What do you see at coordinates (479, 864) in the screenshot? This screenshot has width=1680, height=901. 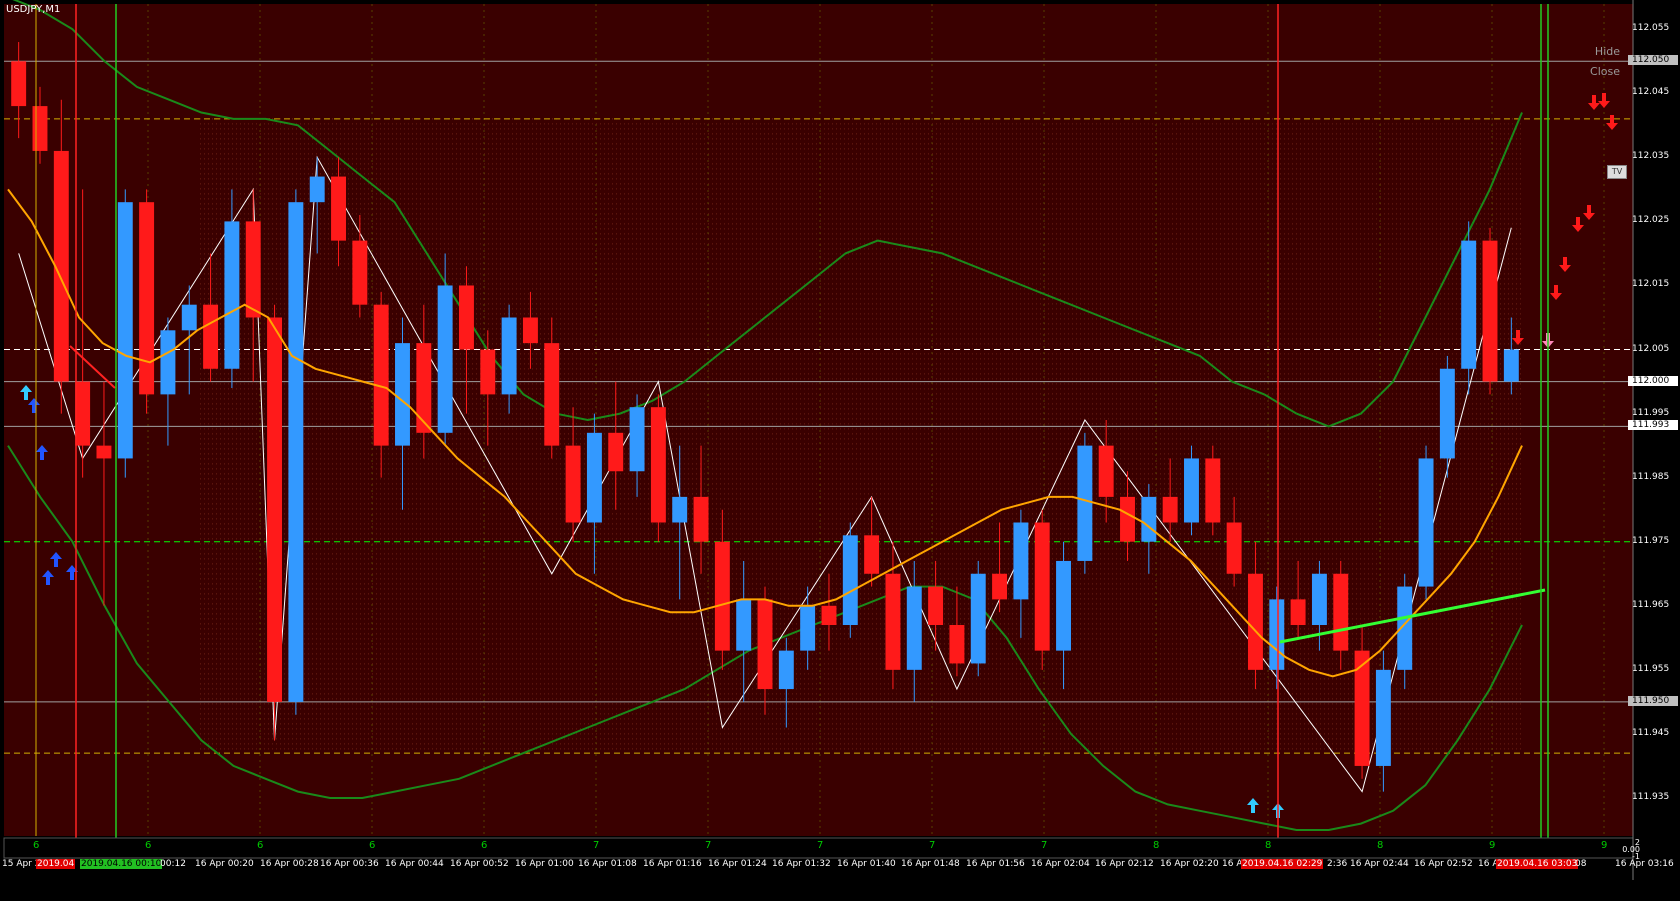 I see `time-tick: 16 Apr 00:52` at bounding box center [479, 864].